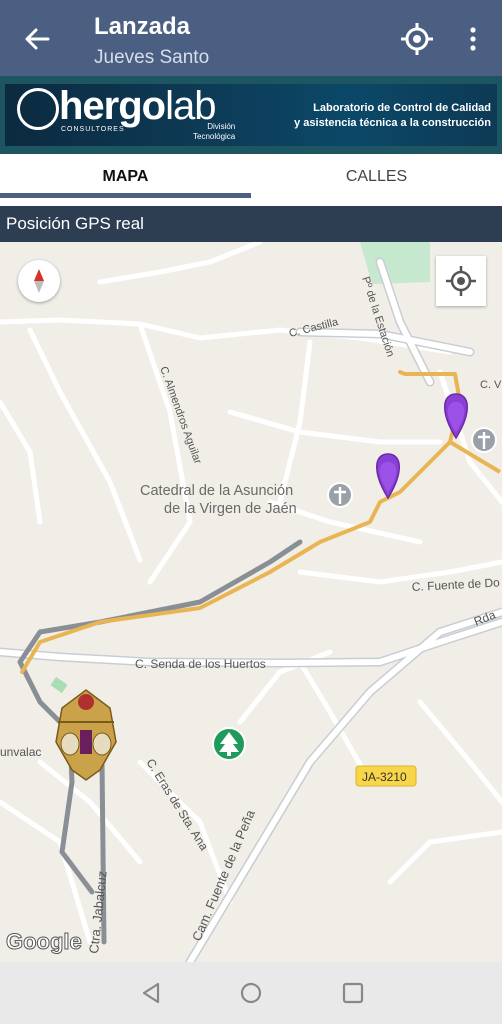  Describe the element at coordinates (93, 129) in the screenshot. I see `brand-consultores: CONSULTORES` at that location.